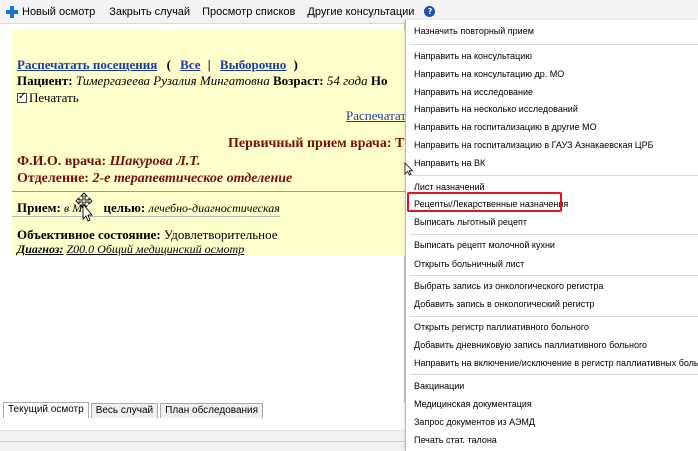 The image size is (698, 451). What do you see at coordinates (552, 31) in the screenshot?
I see `menu-item-repeat-visit: Назначить повторный прием` at bounding box center [552, 31].